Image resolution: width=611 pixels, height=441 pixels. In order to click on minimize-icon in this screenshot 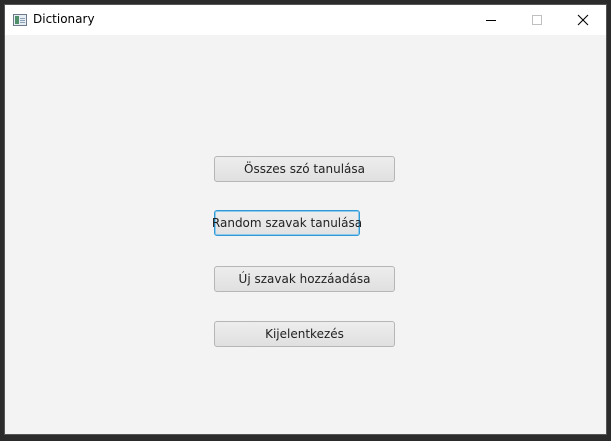, I will do `click(491, 20)`.